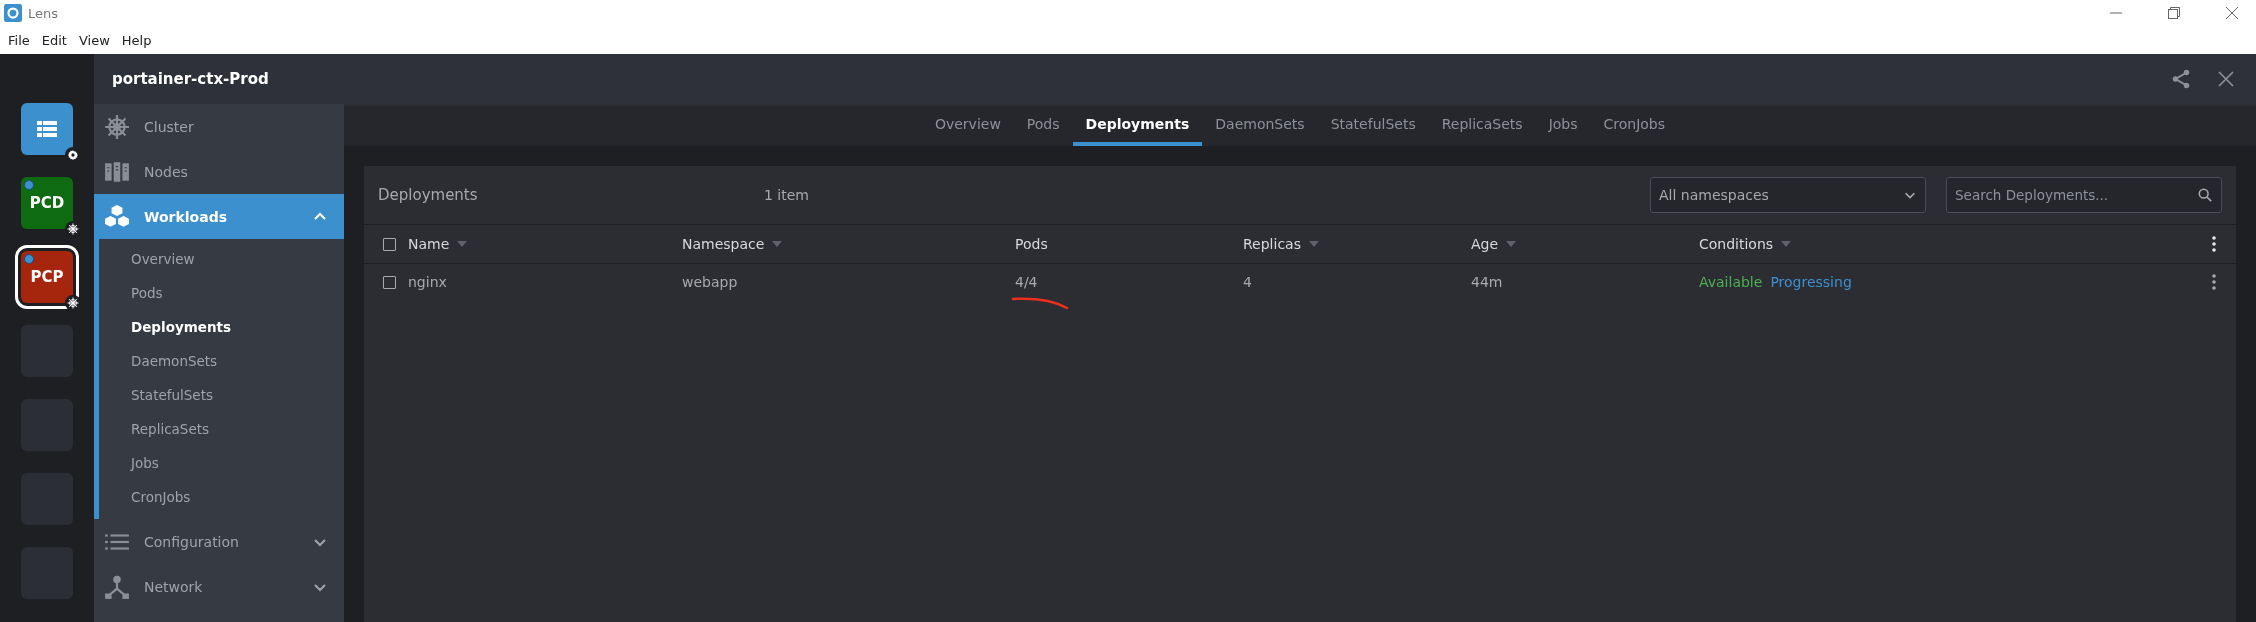  I want to click on sidebar-subitem: ReplicaSets, so click(221, 429).